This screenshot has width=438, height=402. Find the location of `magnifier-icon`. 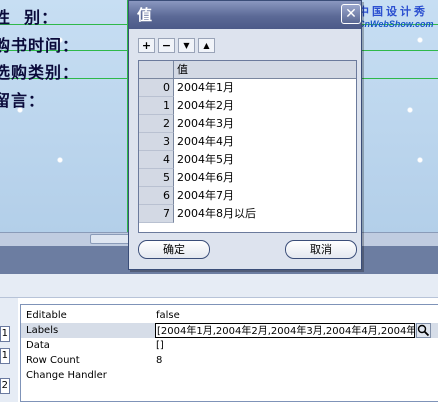

magnifier-icon is located at coordinates (423, 330).